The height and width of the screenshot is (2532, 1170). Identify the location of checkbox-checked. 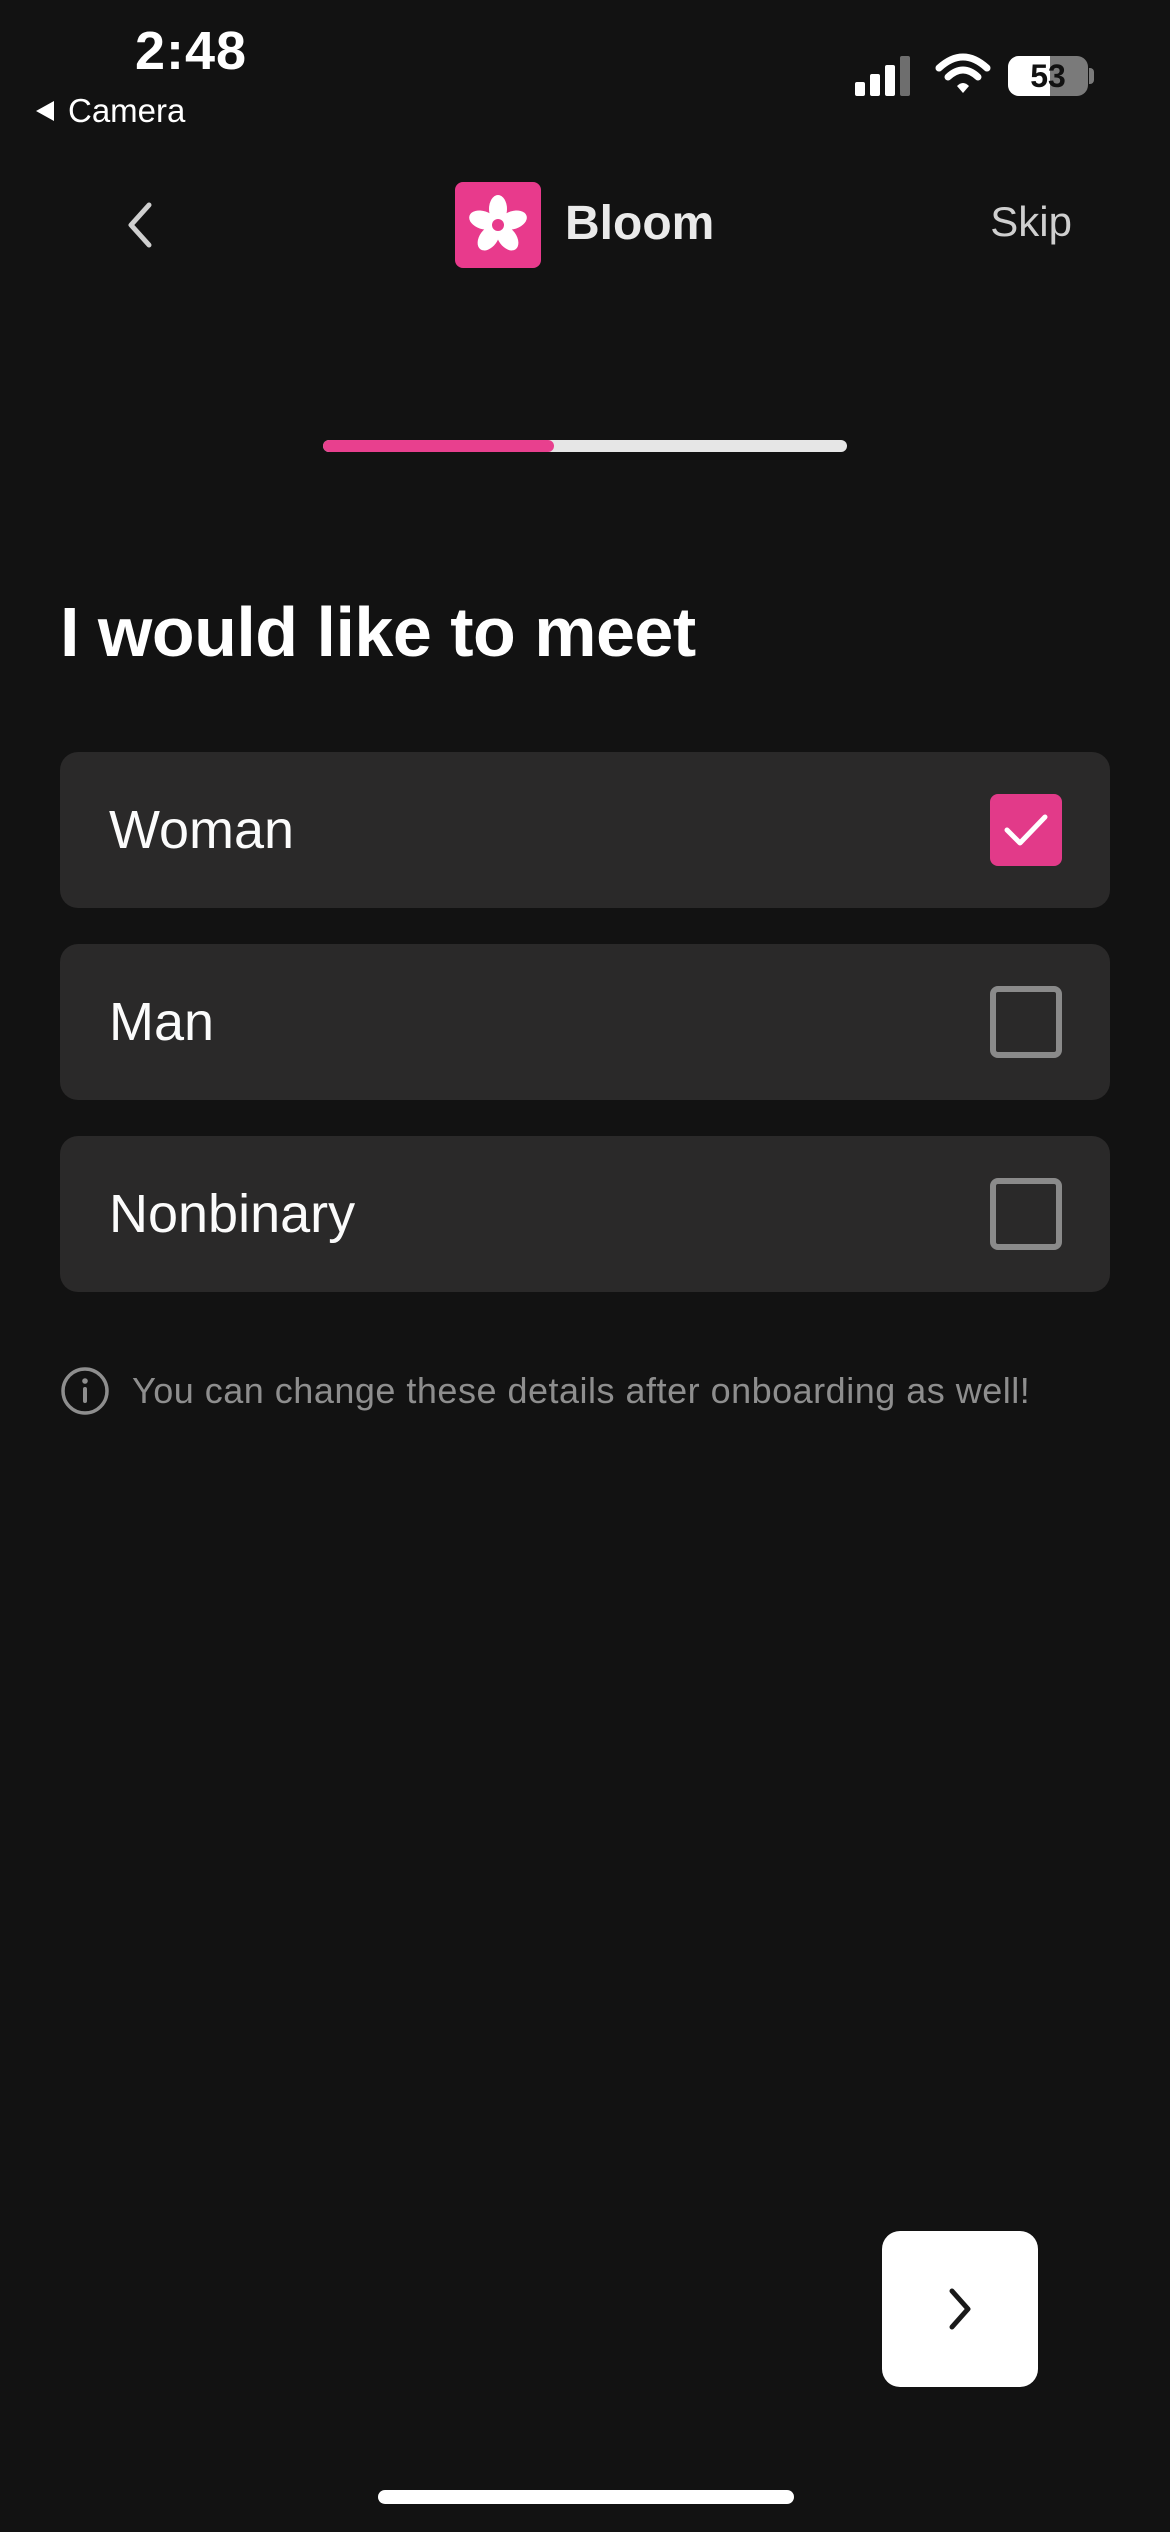
(1026, 830).